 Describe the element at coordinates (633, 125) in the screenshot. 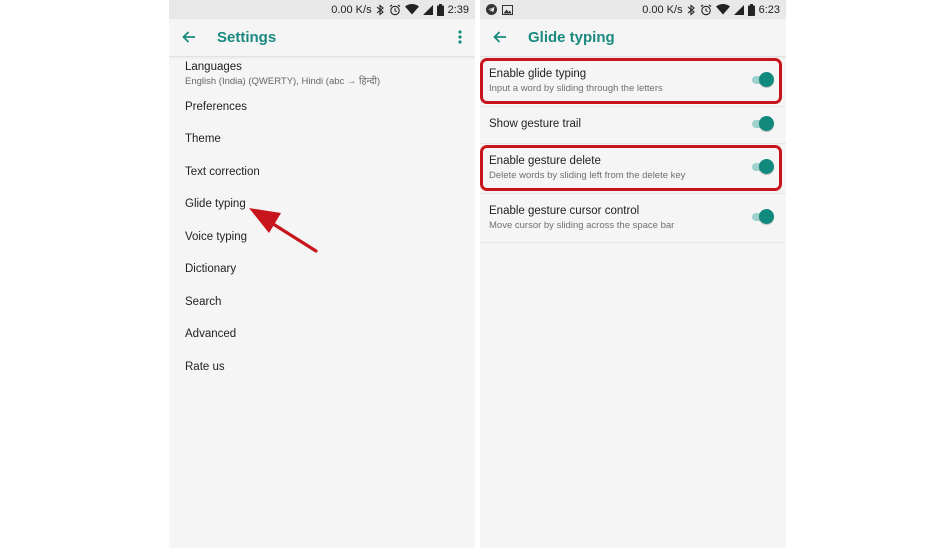

I see `pref-show-gesture-trail: Show gesture trail` at that location.